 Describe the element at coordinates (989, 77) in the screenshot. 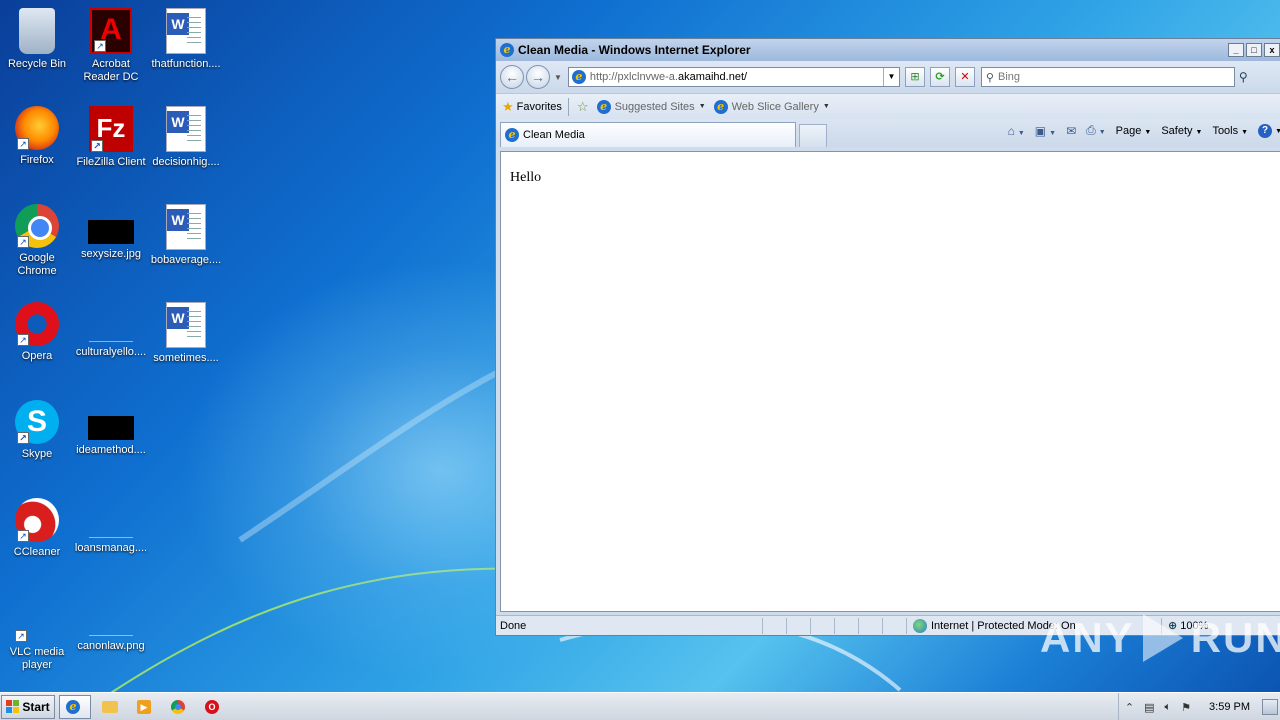

I see `search-icon: ⚲` at that location.